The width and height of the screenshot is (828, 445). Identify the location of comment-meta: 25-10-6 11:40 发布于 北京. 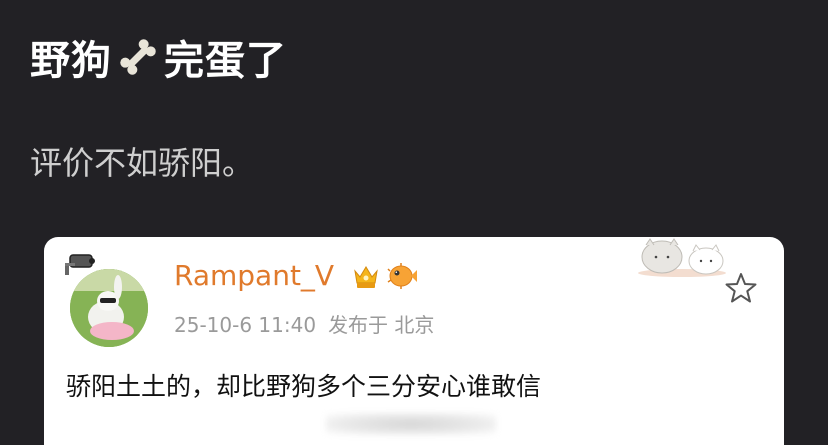
(304, 323).